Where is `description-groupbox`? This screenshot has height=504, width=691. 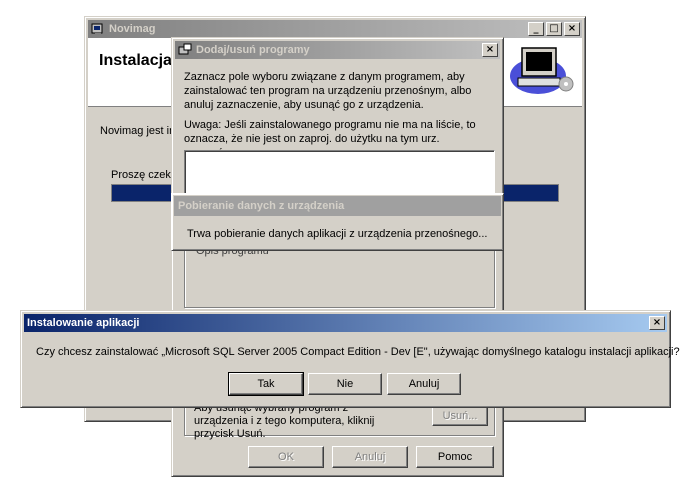
description-groupbox is located at coordinates (339, 278).